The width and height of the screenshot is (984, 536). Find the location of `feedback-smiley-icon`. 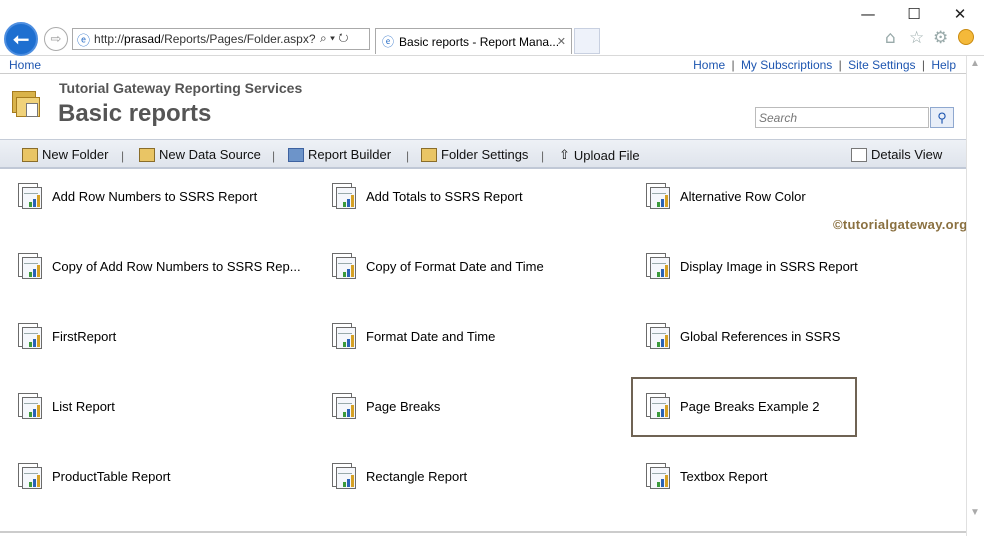

feedback-smiley-icon is located at coordinates (966, 37).